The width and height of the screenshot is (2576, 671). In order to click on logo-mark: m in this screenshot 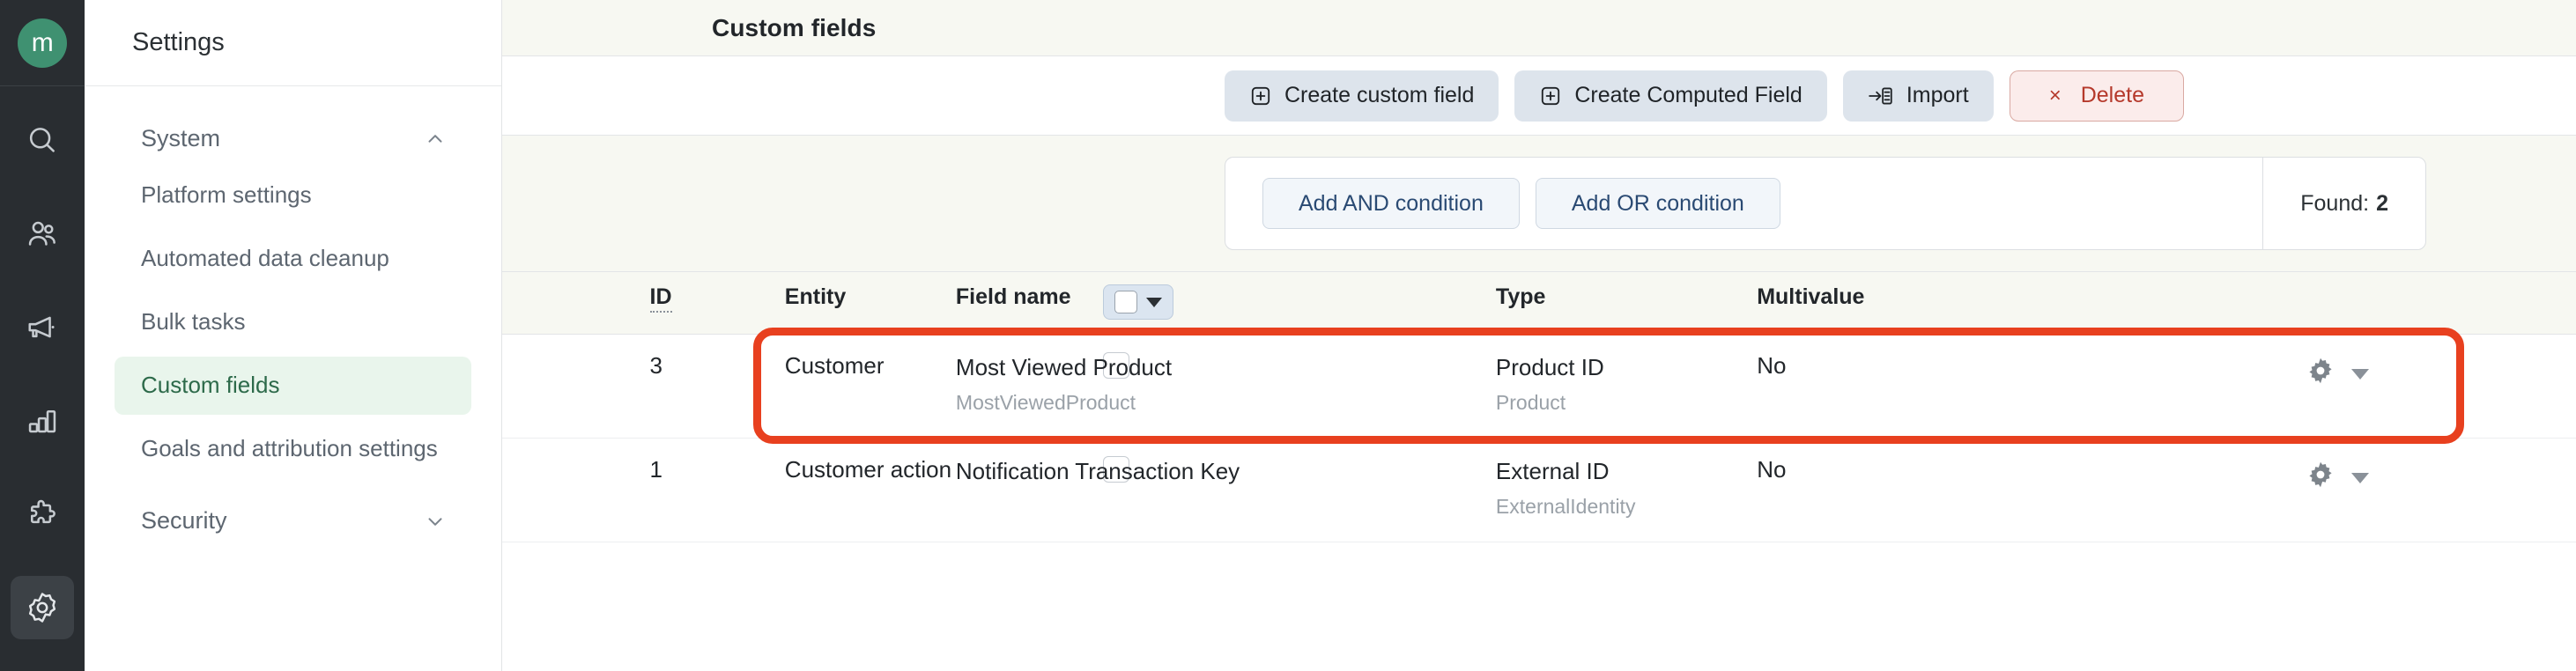, I will do `click(42, 43)`.